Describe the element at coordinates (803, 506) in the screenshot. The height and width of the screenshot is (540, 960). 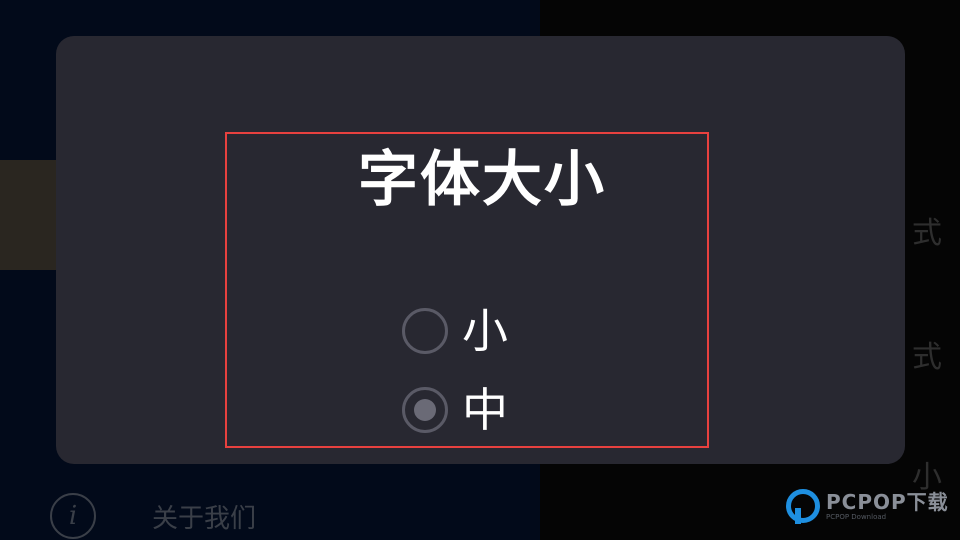
I see `pcpop-logo-icon` at that location.